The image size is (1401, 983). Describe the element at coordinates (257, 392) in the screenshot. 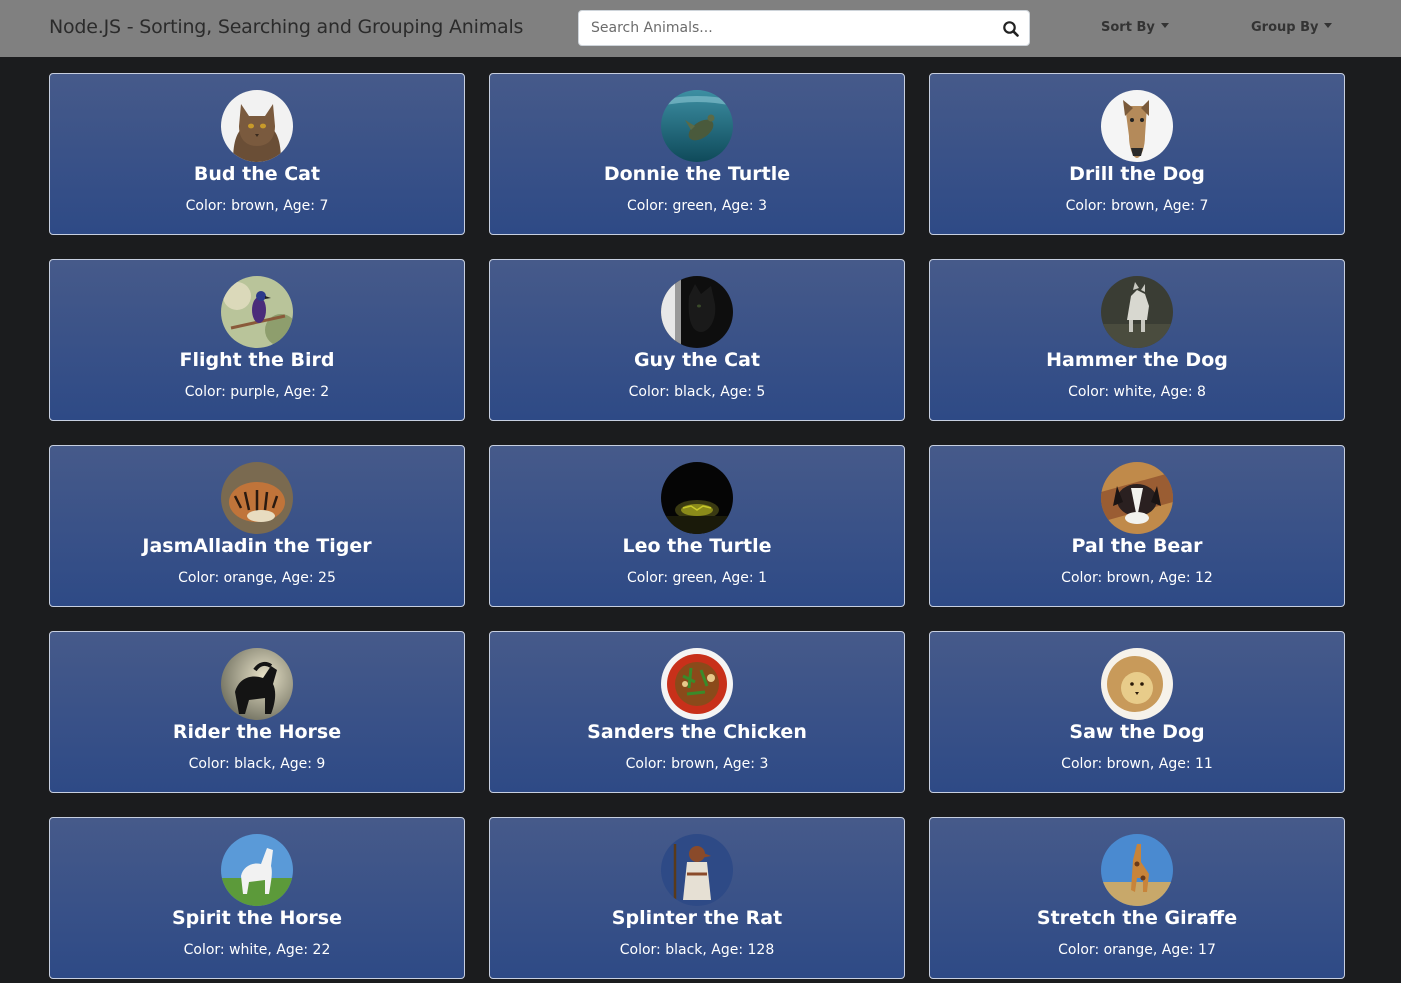

I see `animal-details: Color: purple, Age: 2` at that location.